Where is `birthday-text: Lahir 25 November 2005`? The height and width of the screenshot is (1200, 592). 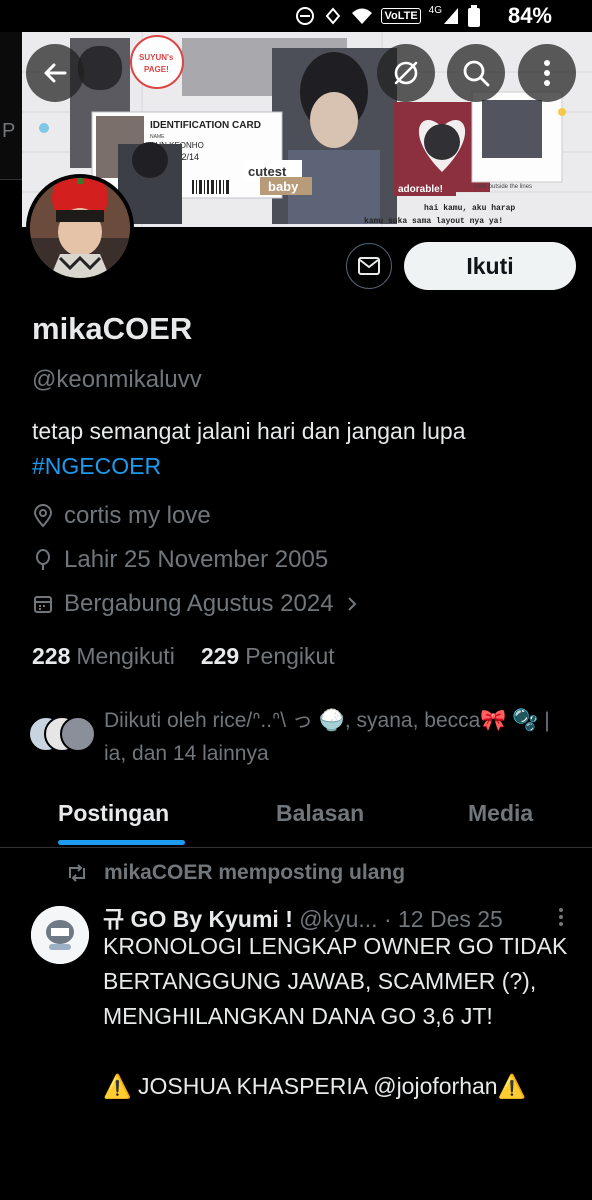 birthday-text: Lahir 25 November 2005 is located at coordinates (196, 559).